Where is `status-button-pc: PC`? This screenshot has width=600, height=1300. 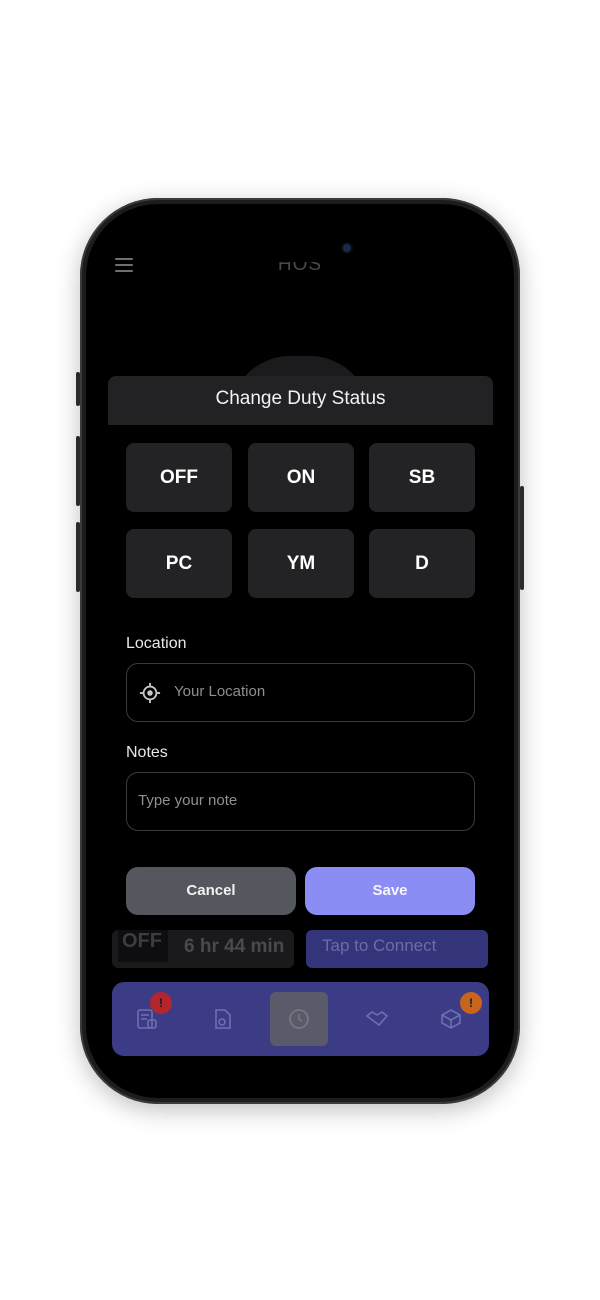 status-button-pc: PC is located at coordinates (179, 563).